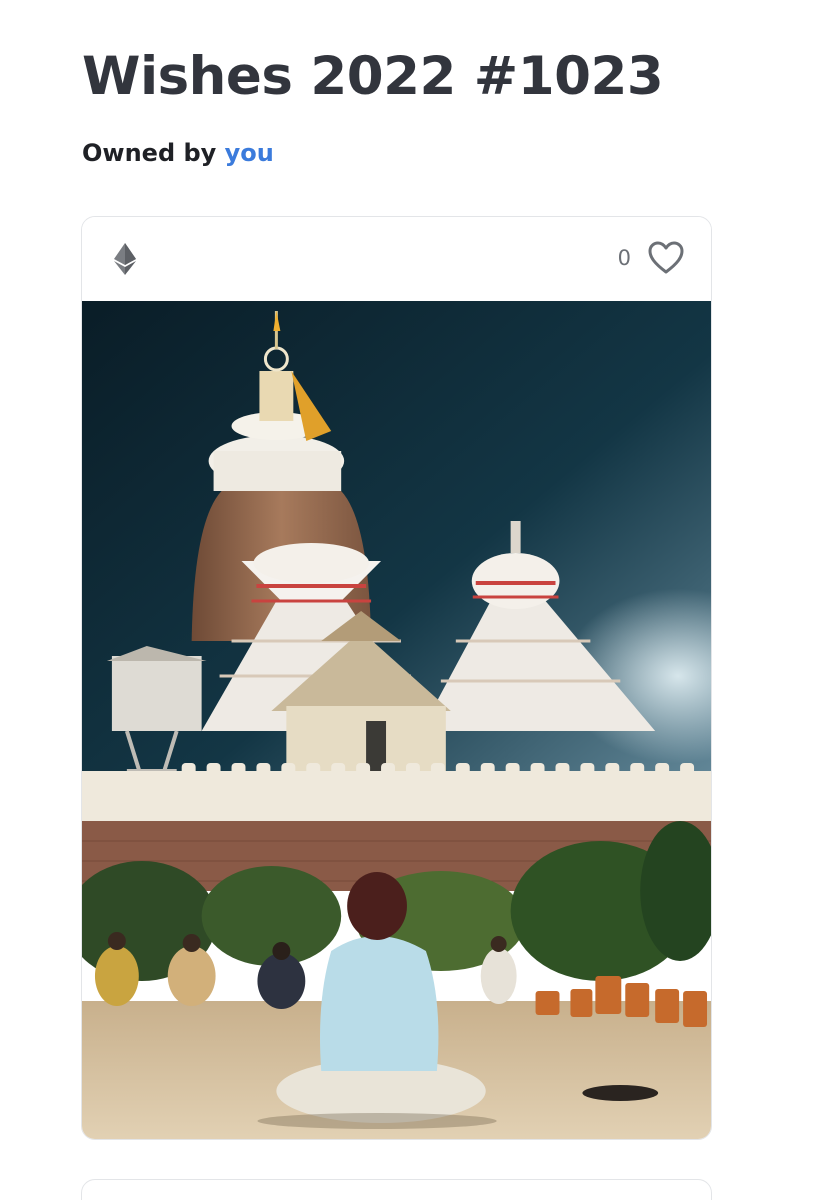 The image size is (817, 1200). Describe the element at coordinates (624, 258) in the screenshot. I see `like-count: 0` at that location.